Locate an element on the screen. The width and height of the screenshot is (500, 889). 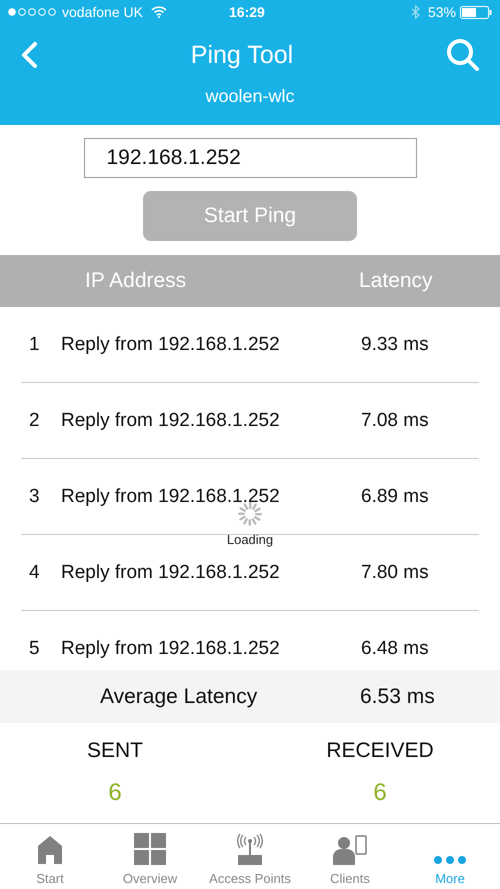
latency-value: 9.33 ms is located at coordinates (395, 345).